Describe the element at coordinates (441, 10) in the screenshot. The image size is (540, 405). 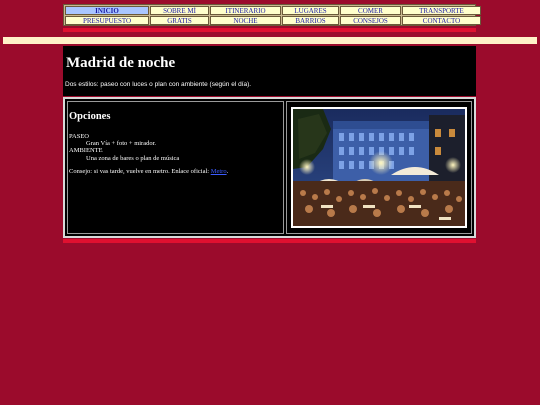
I see `nav-link-transporte: TRANSPORTE` at that location.